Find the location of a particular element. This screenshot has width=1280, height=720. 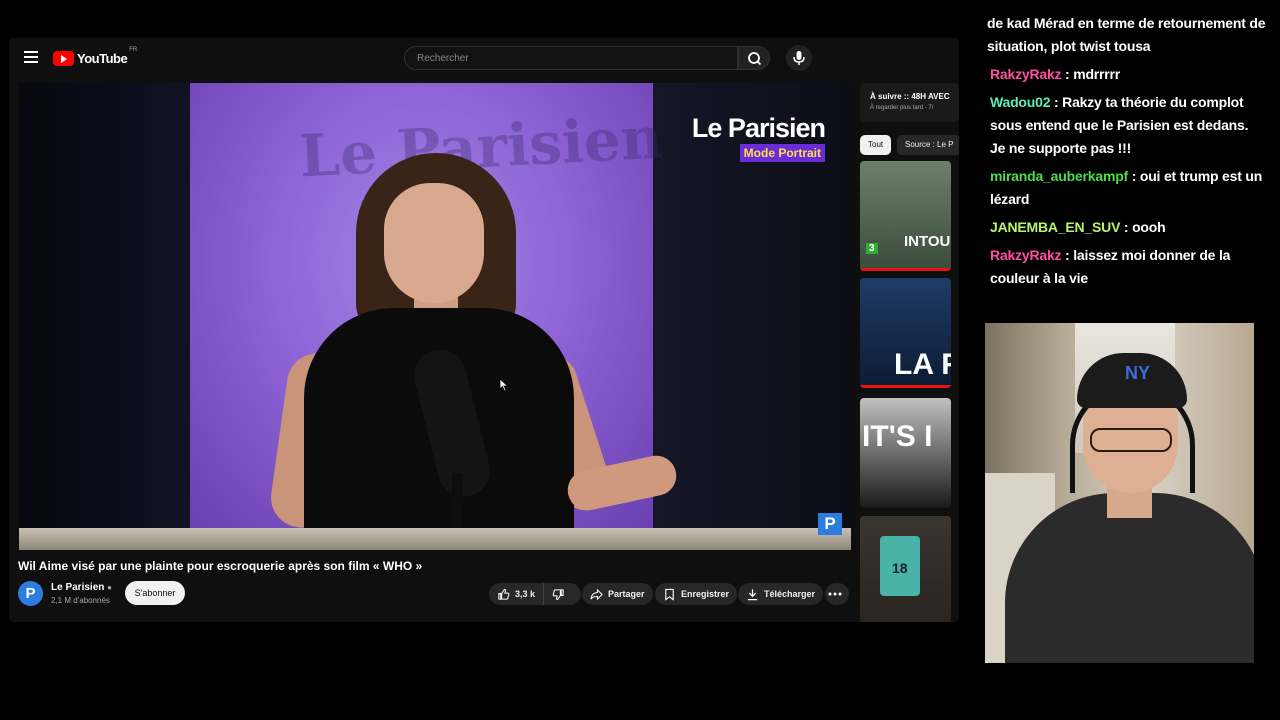

streamer-webcam: NY is located at coordinates (1119, 493).